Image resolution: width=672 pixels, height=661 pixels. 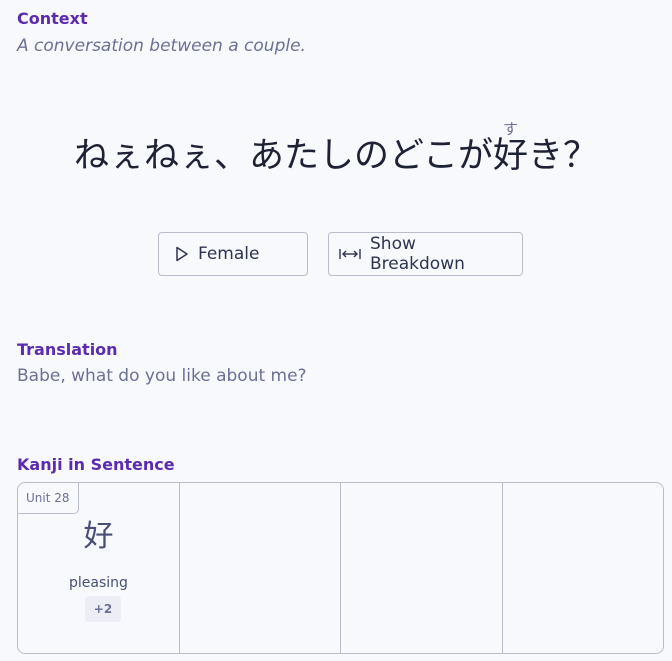 I want to click on kanji-card: Unit 28 好 pleasing +2, so click(x=99, y=568).